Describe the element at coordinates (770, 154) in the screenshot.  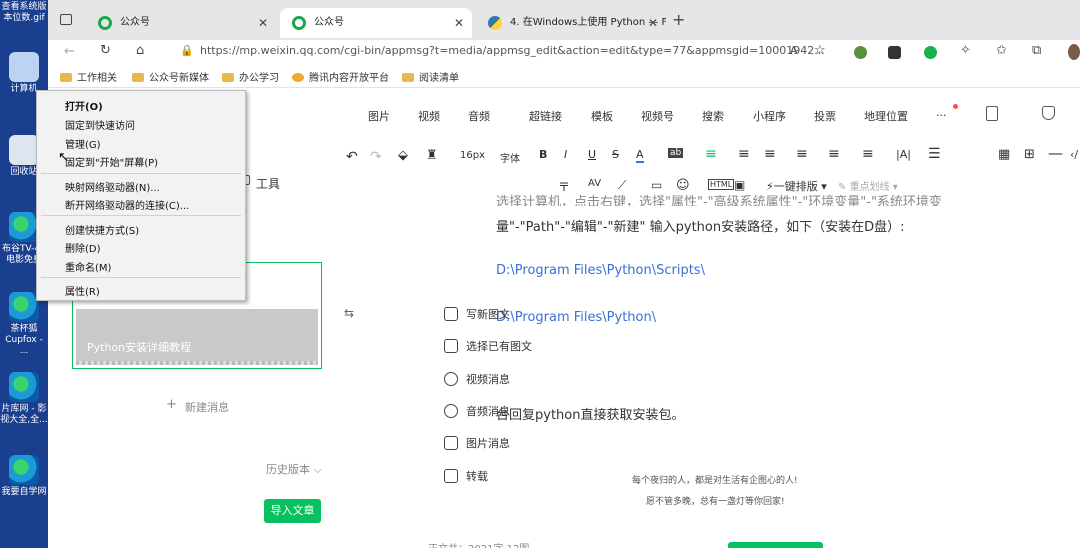
I see `align-icon: ≡` at that location.